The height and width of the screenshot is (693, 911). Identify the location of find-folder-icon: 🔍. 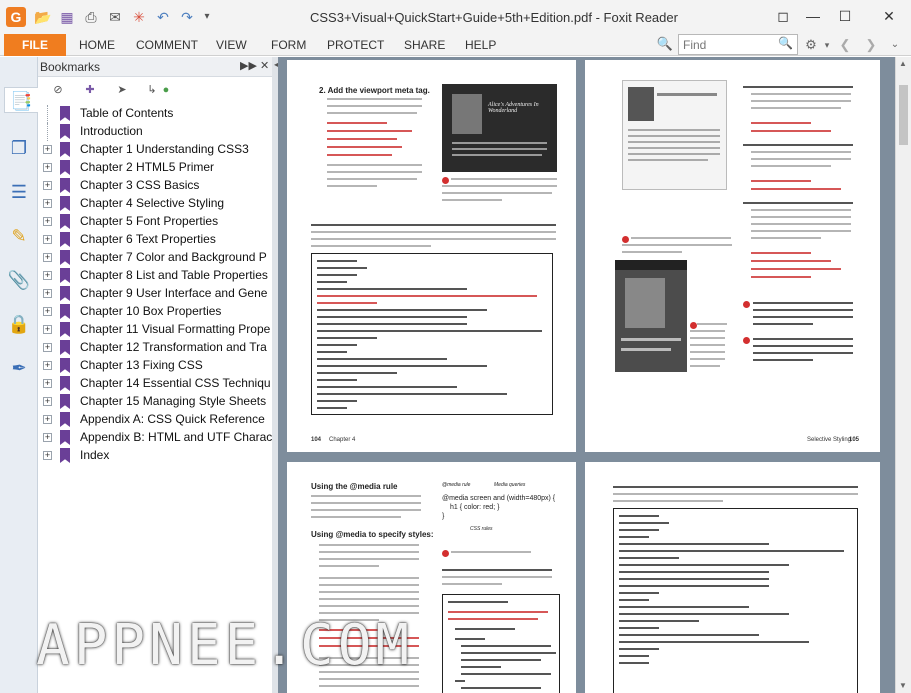
(665, 44).